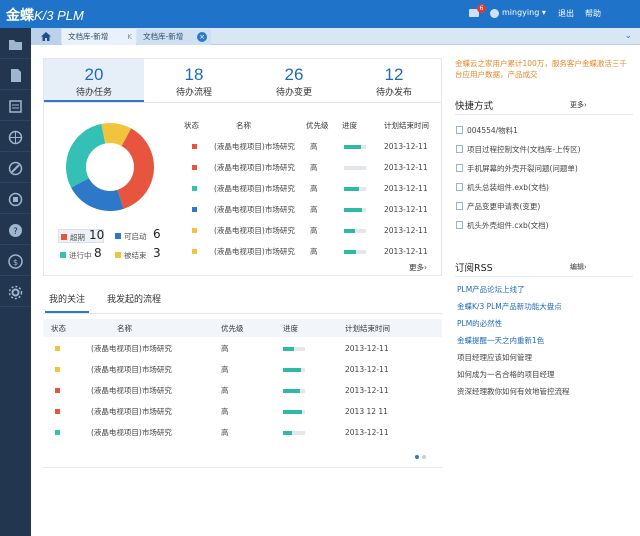 The image size is (640, 536). Describe the element at coordinates (202, 37) in the screenshot. I see `close-icon: ×` at that location.